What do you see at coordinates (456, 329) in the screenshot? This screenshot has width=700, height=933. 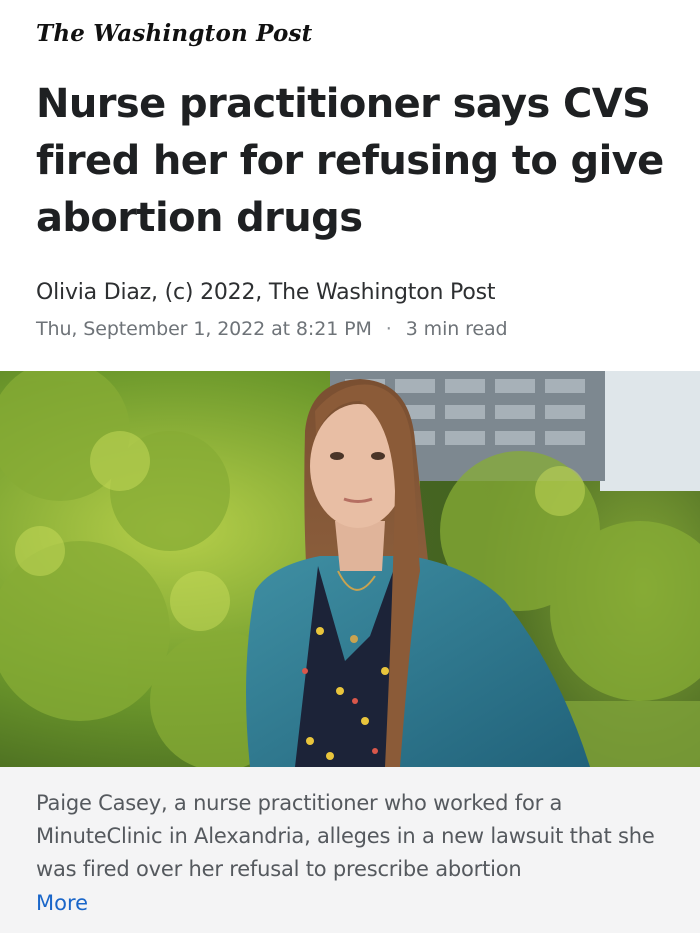 I see `read-time: 3 min read` at bounding box center [456, 329].